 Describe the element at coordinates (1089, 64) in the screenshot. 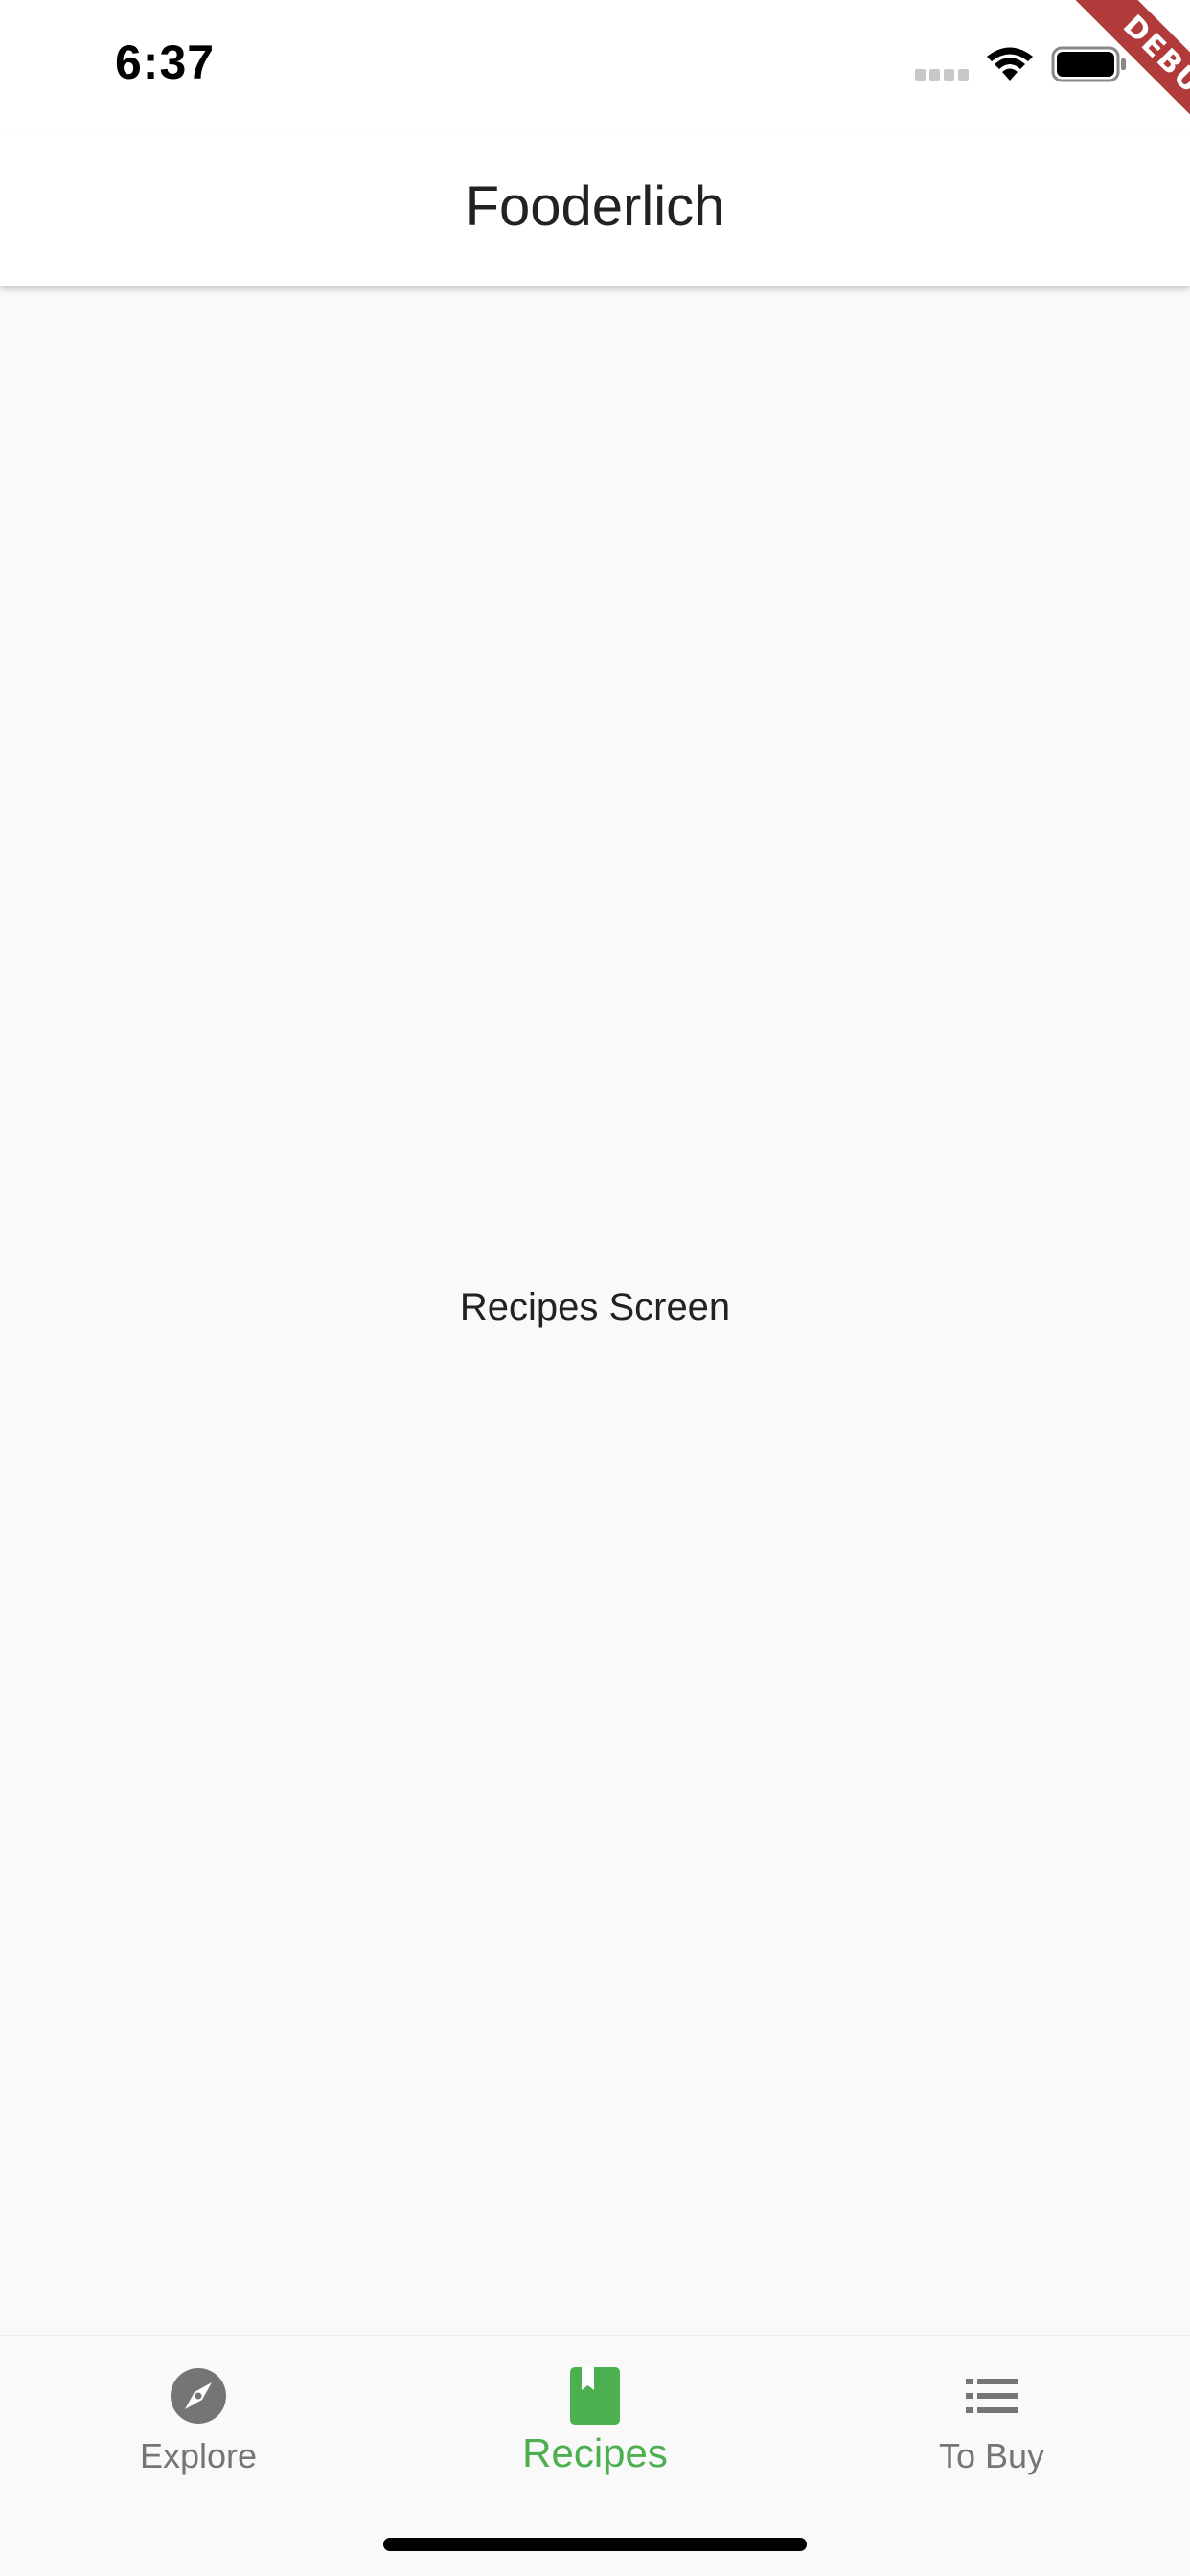

I see `battery-icon` at that location.